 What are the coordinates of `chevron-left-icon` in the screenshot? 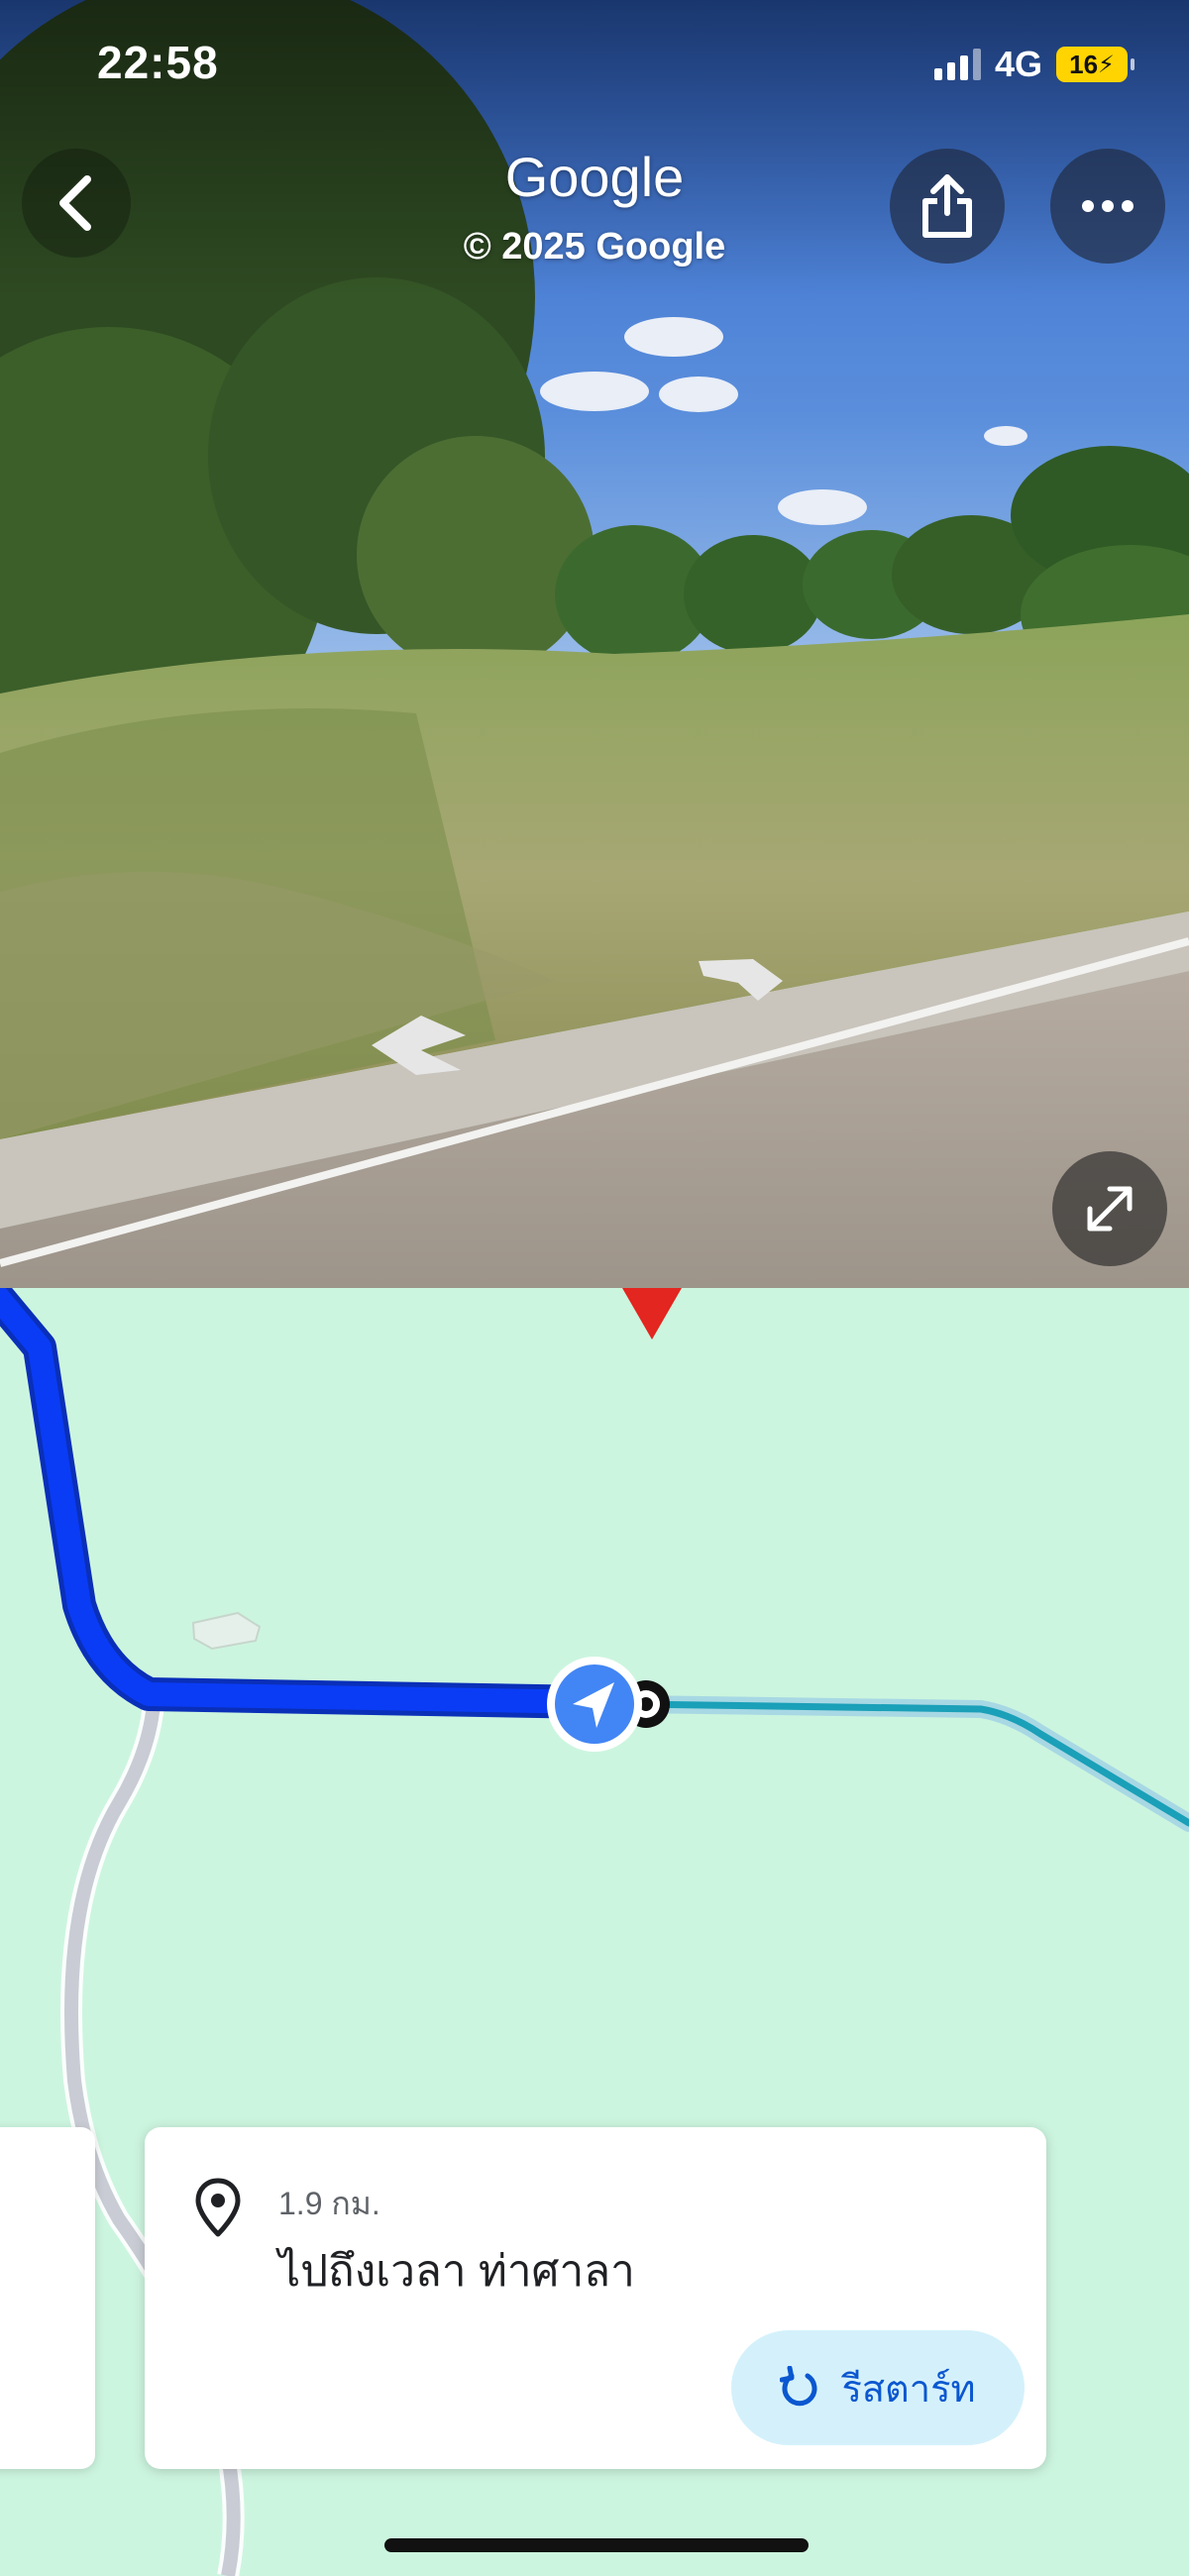 It's located at (75, 203).